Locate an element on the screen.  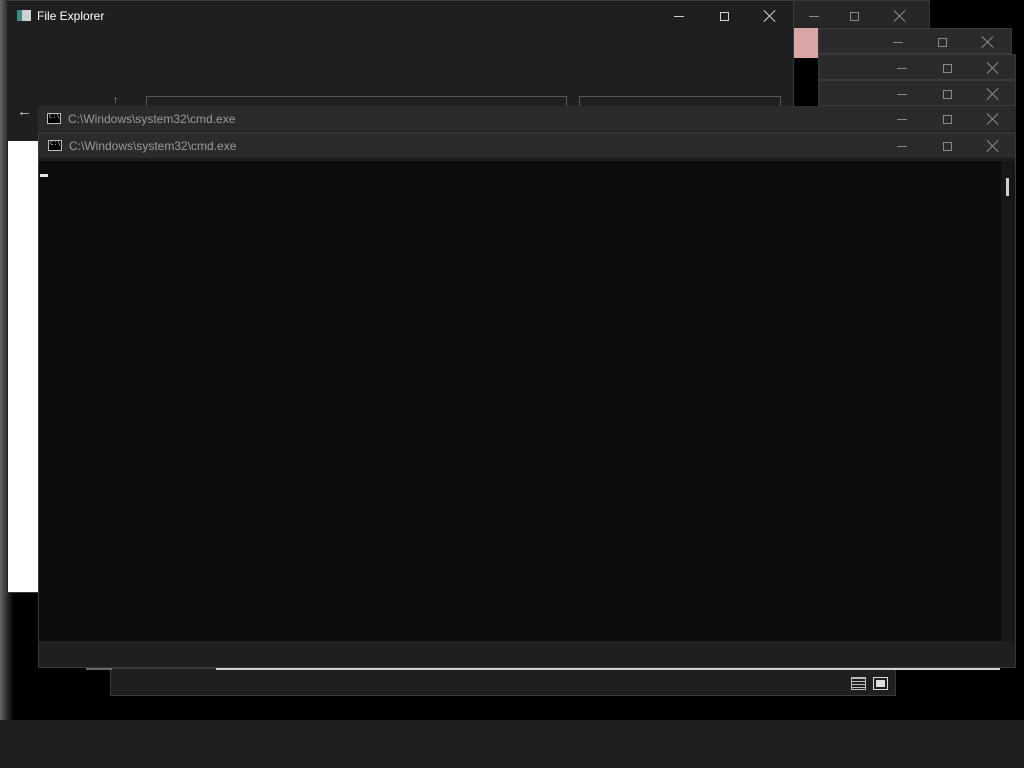
back-arrow-icon: ← is located at coordinates (24, 111).